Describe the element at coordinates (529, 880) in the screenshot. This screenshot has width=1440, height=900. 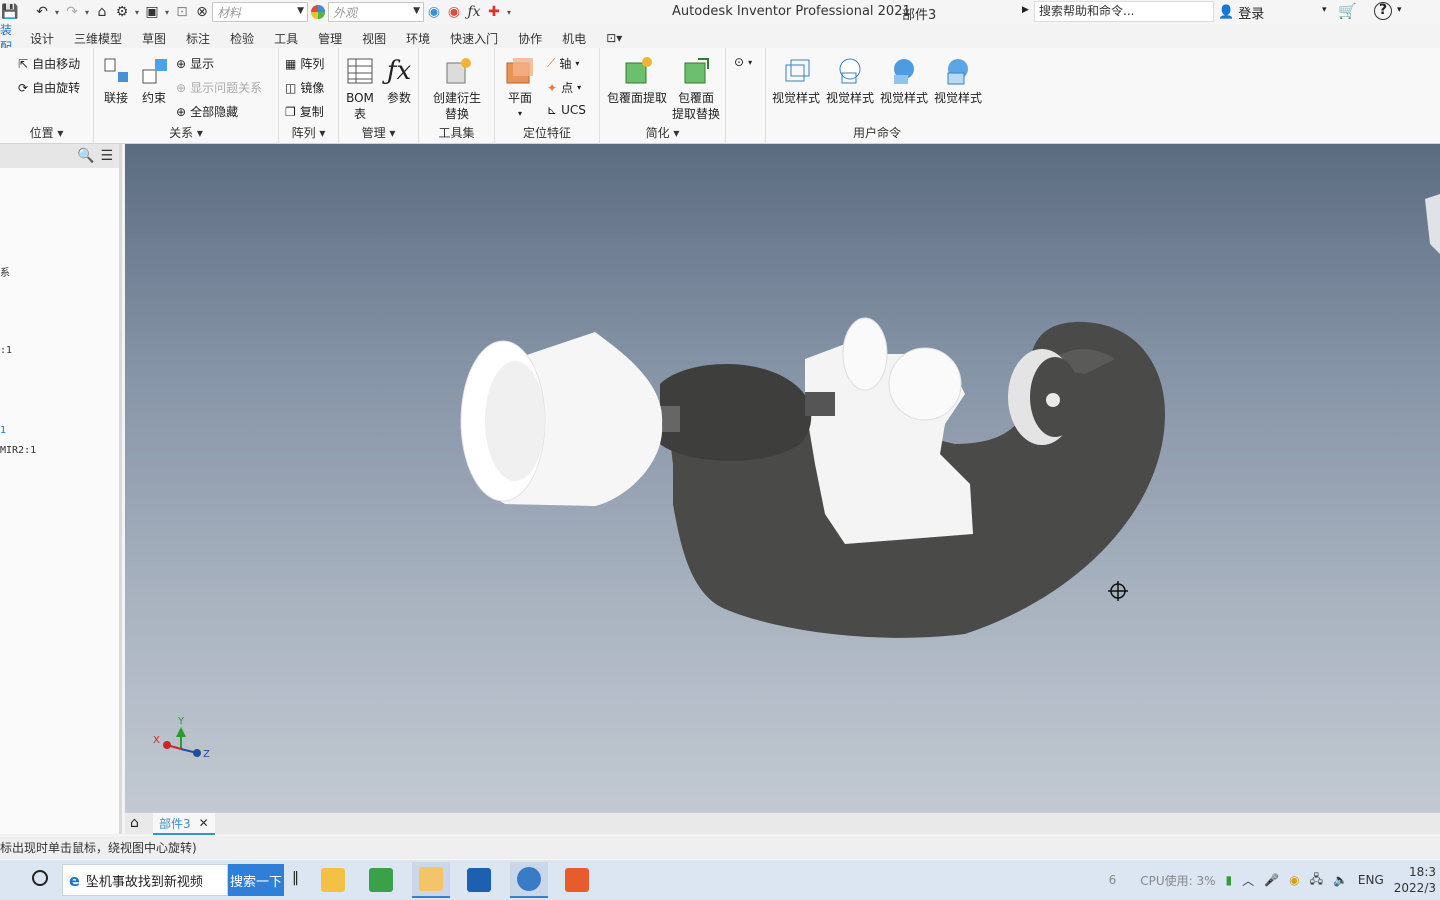
I see `settings-app` at that location.